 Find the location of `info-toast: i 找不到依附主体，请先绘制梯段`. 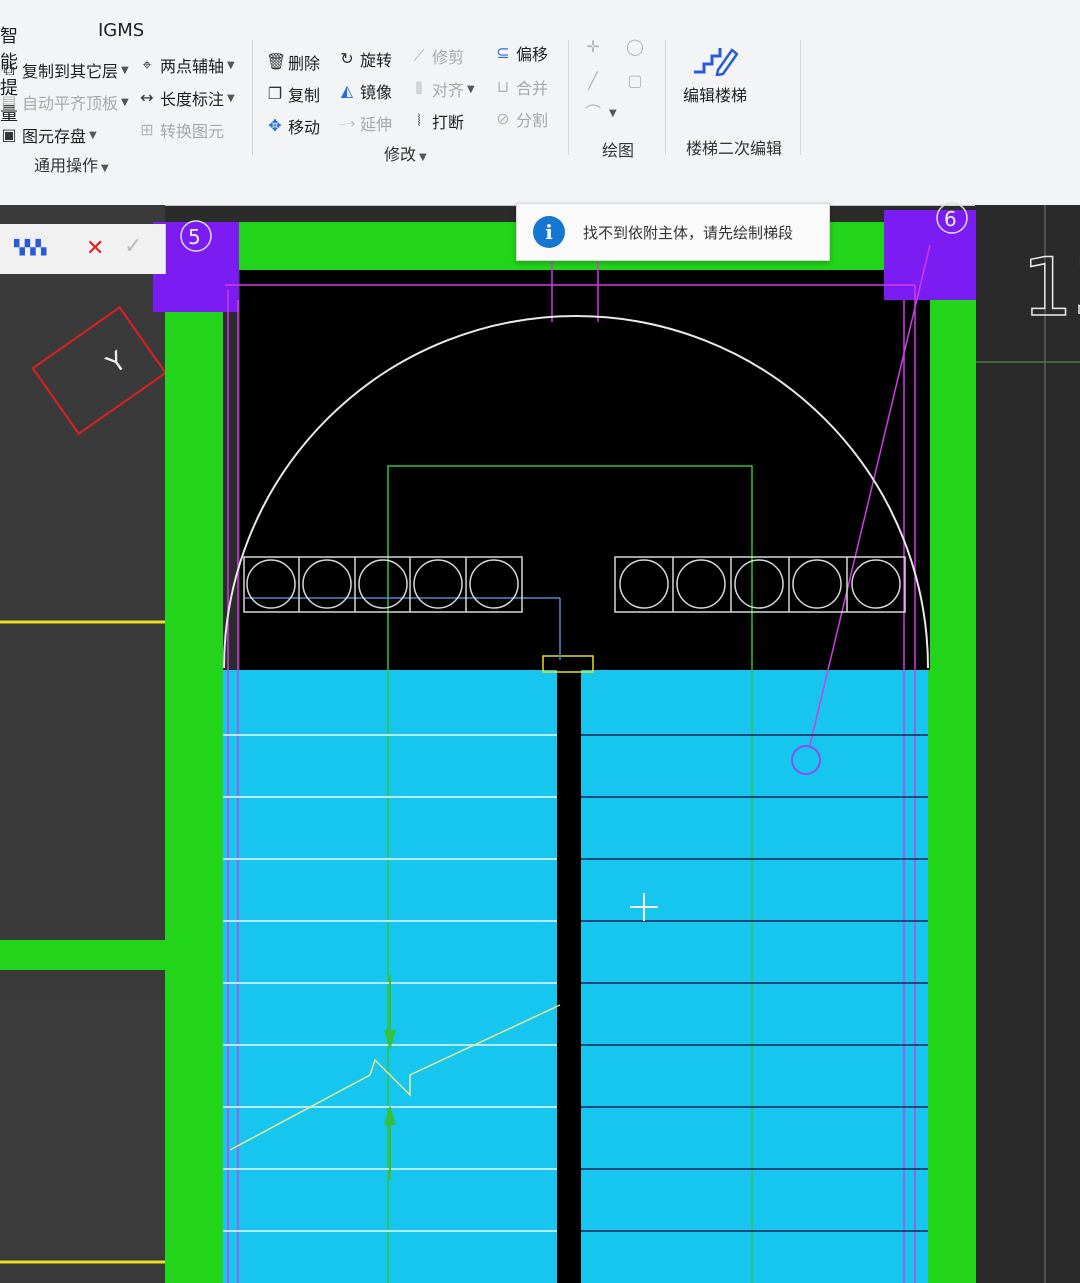

info-toast: i 找不到依附主体，请先绘制梯段 is located at coordinates (673, 232).